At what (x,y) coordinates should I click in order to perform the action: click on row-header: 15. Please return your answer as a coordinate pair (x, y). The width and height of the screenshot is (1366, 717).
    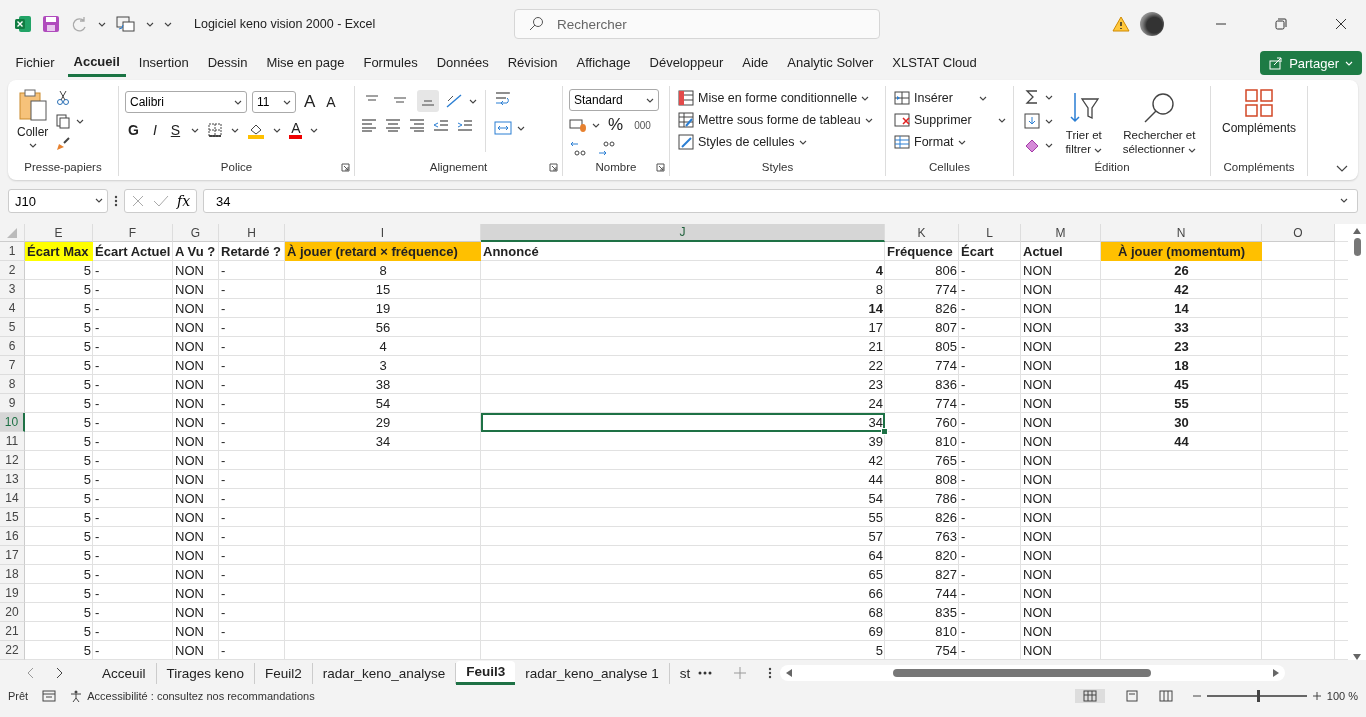
    Looking at the image, I should click on (12, 517).